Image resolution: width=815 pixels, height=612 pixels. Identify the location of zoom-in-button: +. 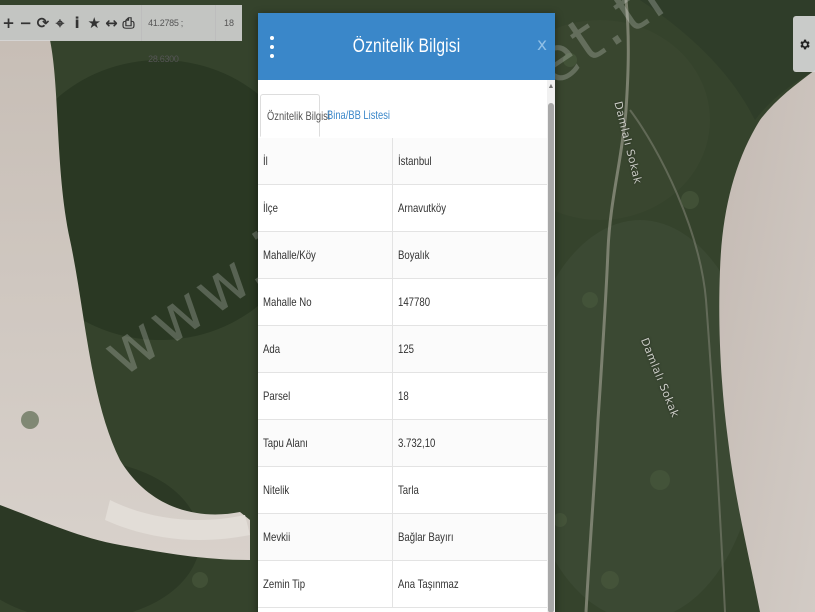
(8, 23).